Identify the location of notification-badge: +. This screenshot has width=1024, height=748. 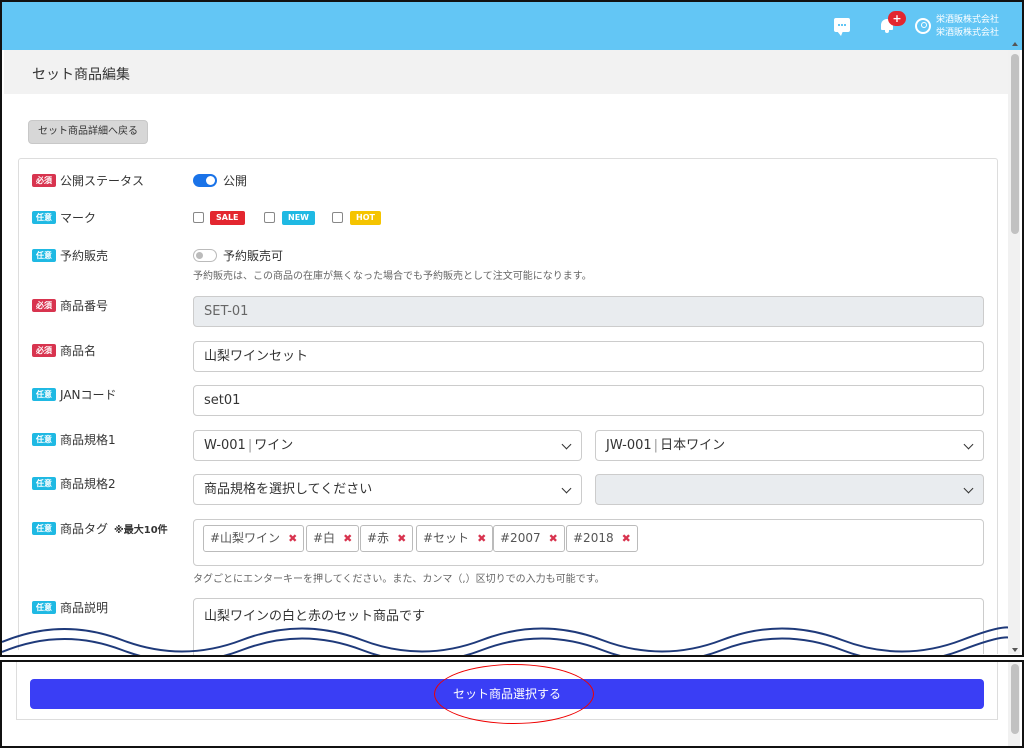
(897, 18).